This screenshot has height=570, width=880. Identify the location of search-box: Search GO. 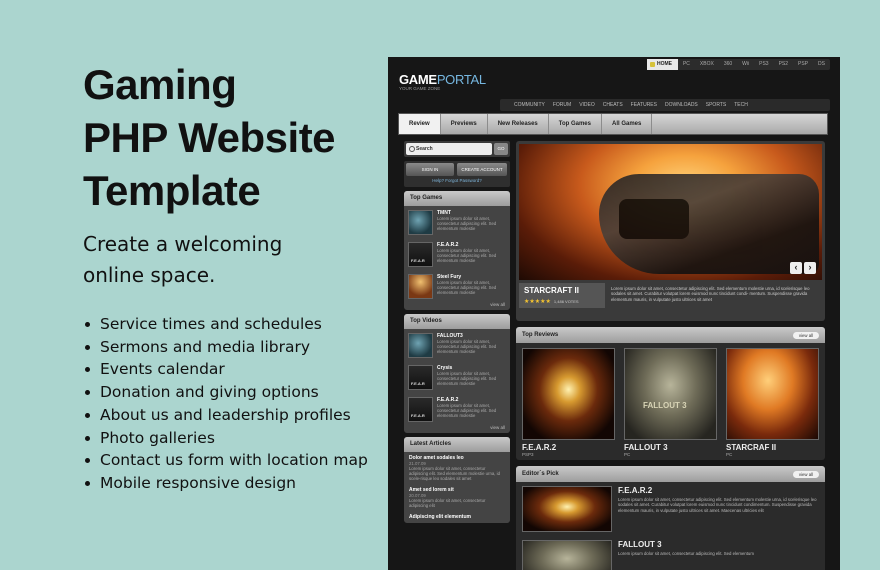
(457, 149).